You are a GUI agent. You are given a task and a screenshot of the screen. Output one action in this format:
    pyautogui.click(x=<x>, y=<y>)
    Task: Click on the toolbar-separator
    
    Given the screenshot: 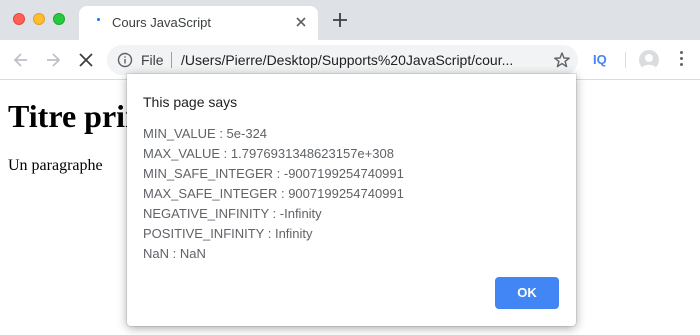 What is the action you would take?
    pyautogui.click(x=625, y=60)
    